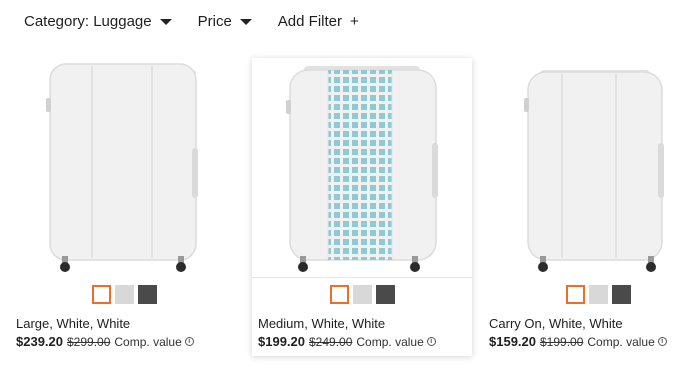  I want to click on product-name: Large, White, White, so click(73, 323).